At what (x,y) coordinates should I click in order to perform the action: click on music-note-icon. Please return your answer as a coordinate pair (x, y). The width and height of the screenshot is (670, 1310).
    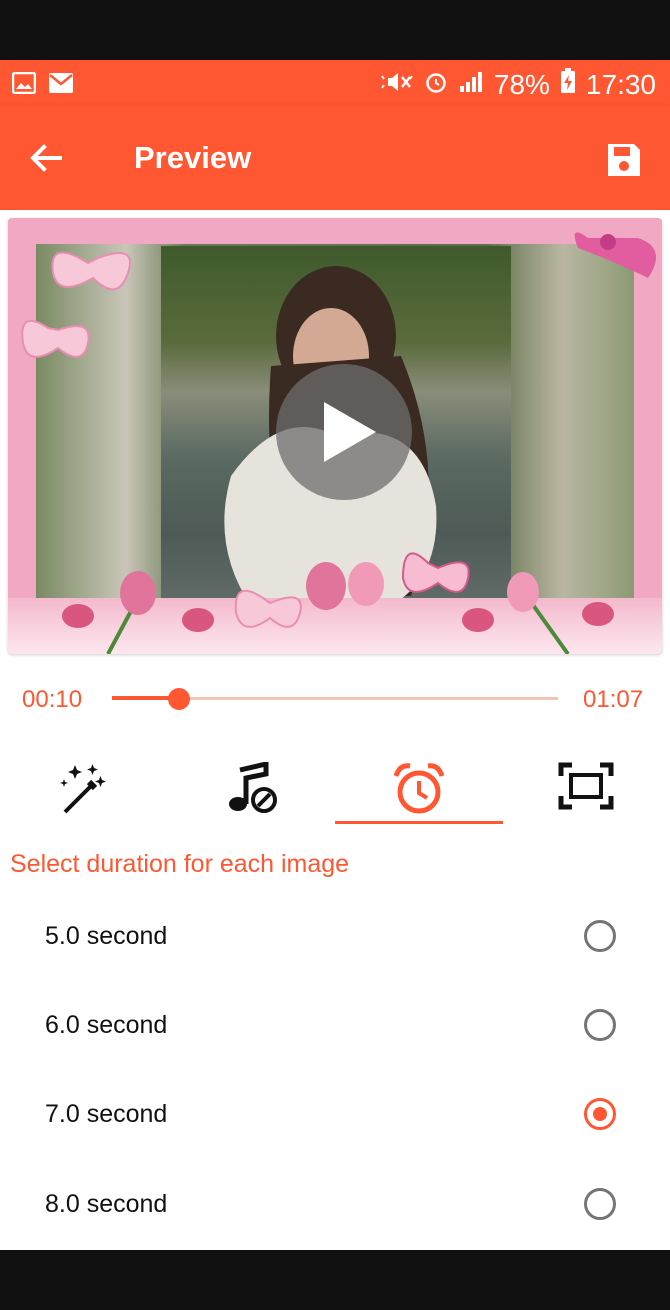
    Looking at the image, I should click on (253, 787).